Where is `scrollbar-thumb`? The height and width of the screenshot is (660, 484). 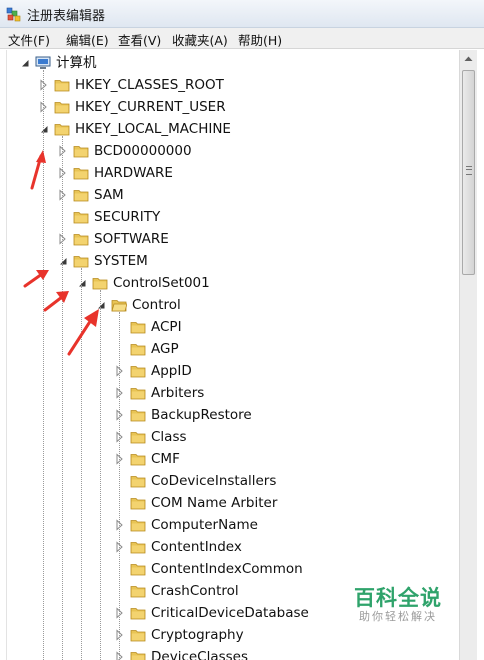 scrollbar-thumb is located at coordinates (468, 172).